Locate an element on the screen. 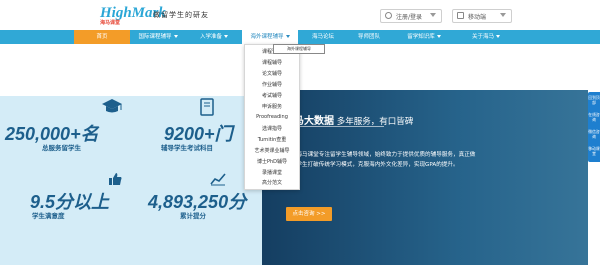 Image resolution: width=600 pixels, height=265 pixels. nav-label: 海马论坛 is located at coordinates (322, 37).